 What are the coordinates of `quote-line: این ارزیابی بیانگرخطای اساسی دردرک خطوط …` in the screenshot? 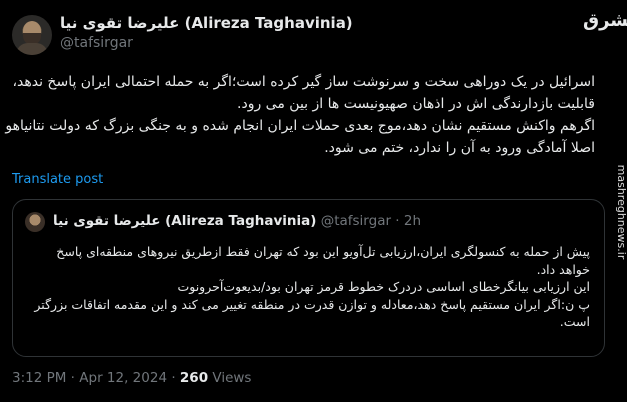 It's located at (383, 286).